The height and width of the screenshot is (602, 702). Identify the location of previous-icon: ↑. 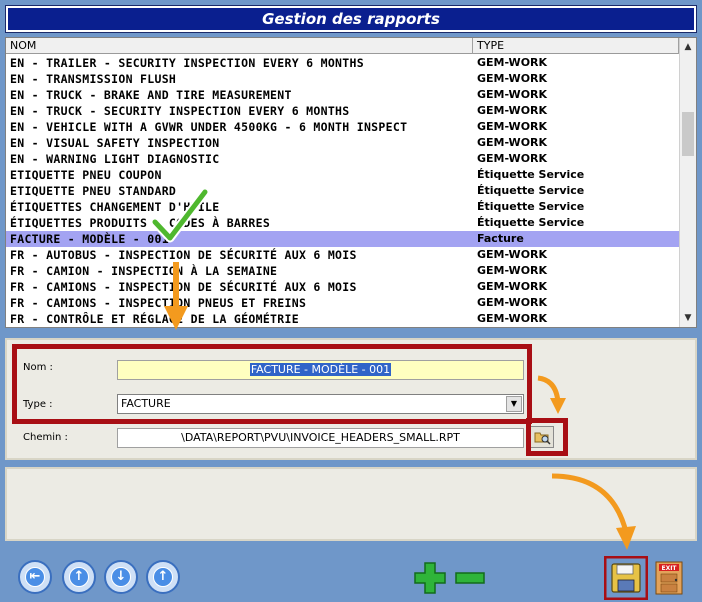
(79, 576).